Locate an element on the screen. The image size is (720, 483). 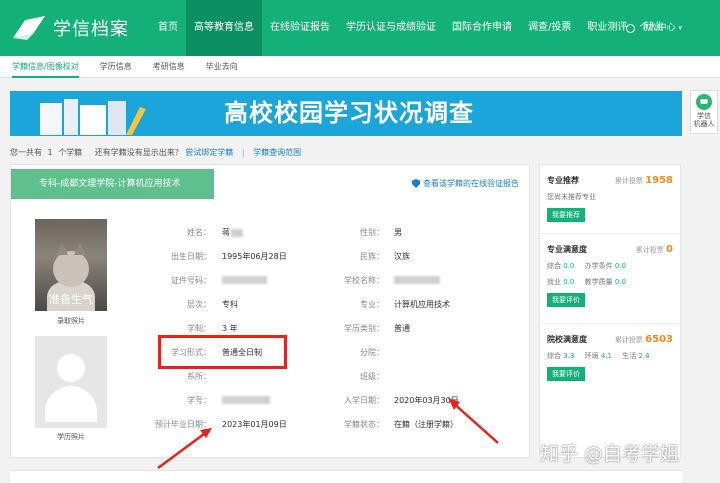
field-birth-label: 出生日期： is located at coordinates (191, 256).